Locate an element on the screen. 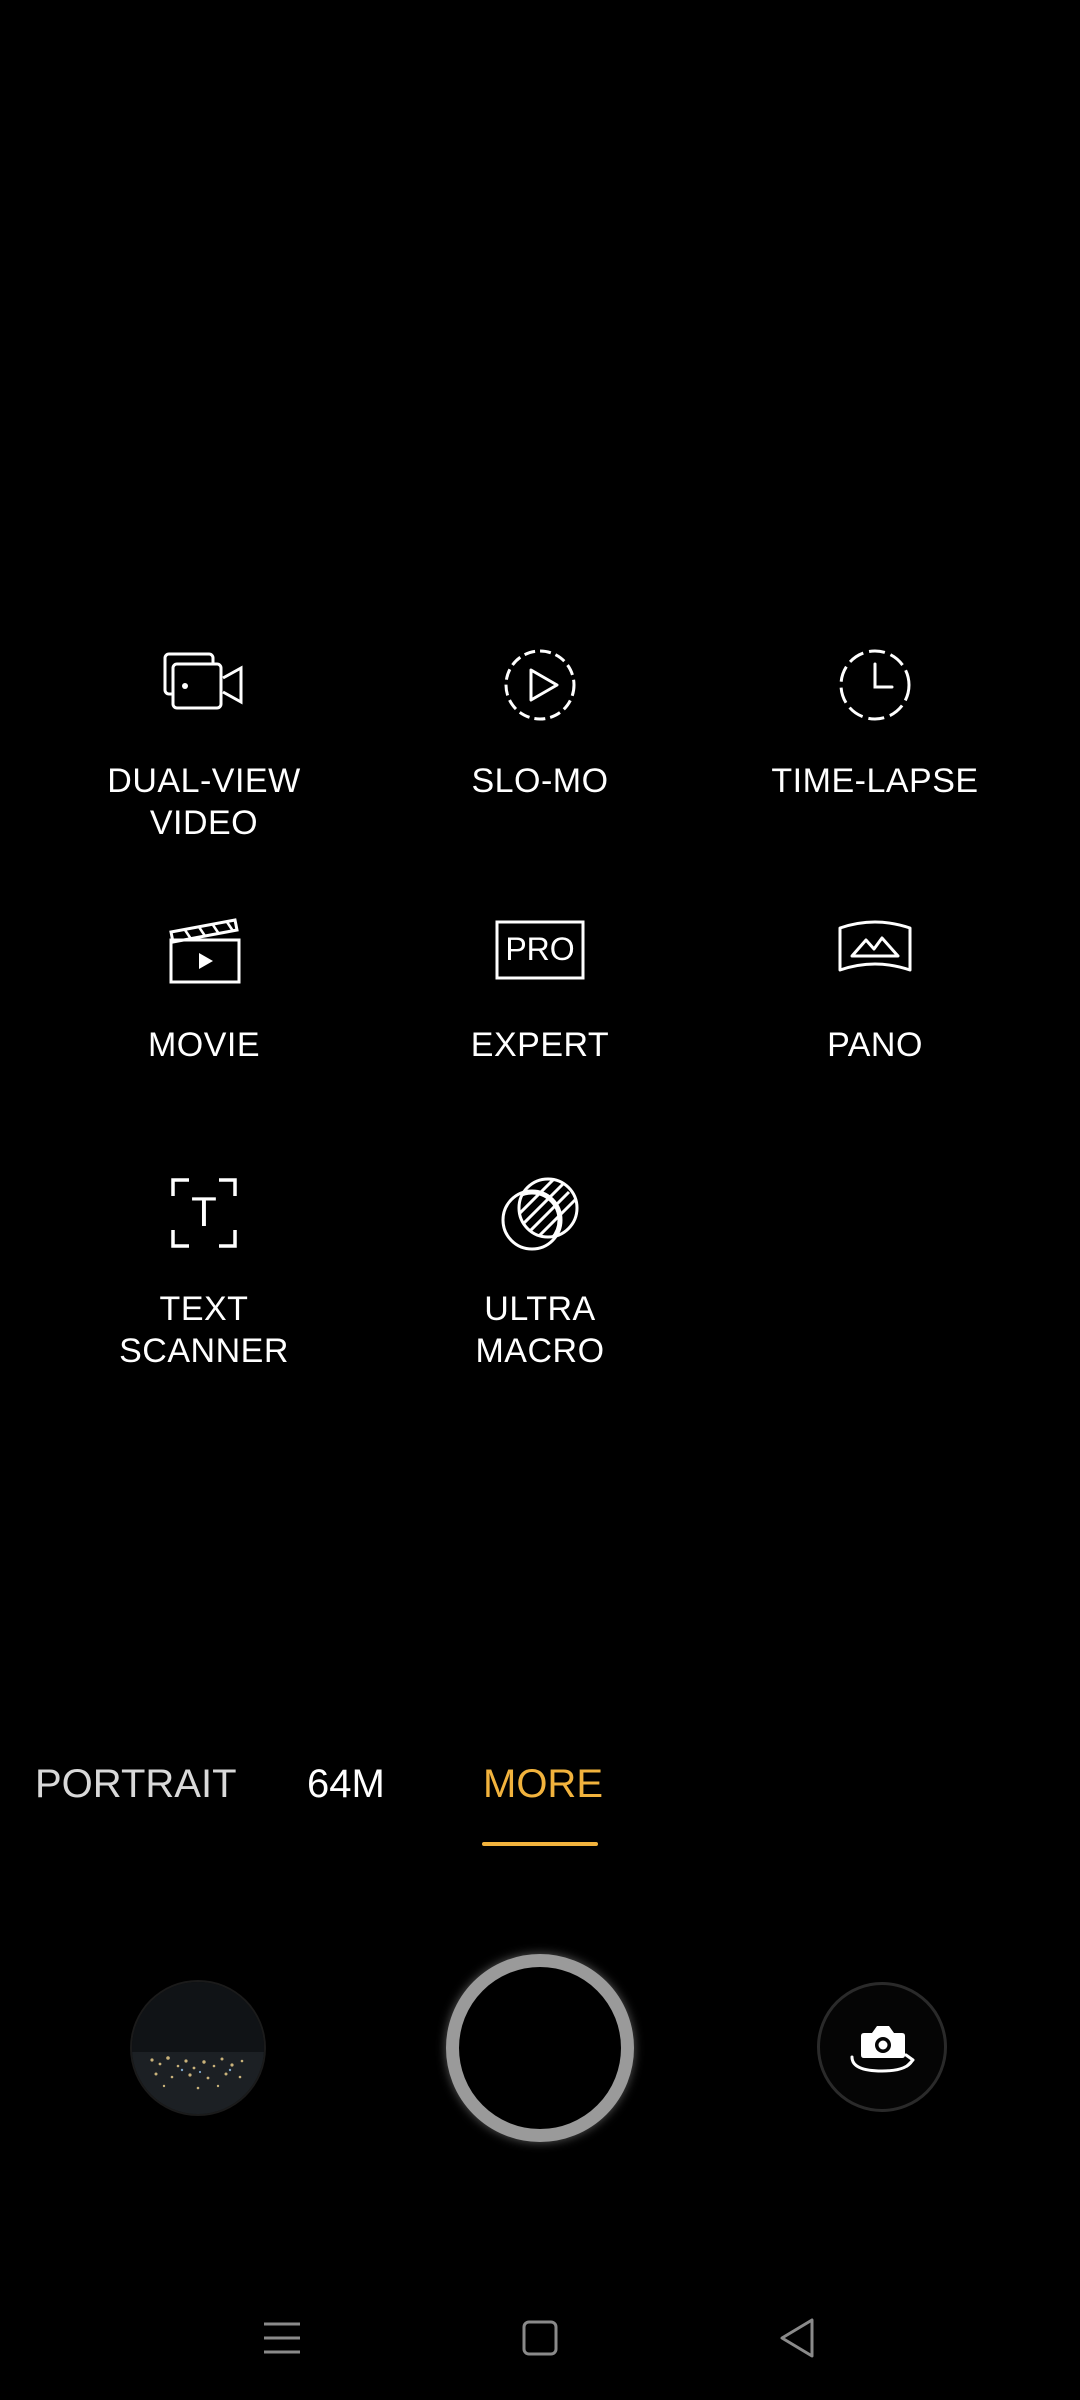  menu-icon is located at coordinates (282, 2338).